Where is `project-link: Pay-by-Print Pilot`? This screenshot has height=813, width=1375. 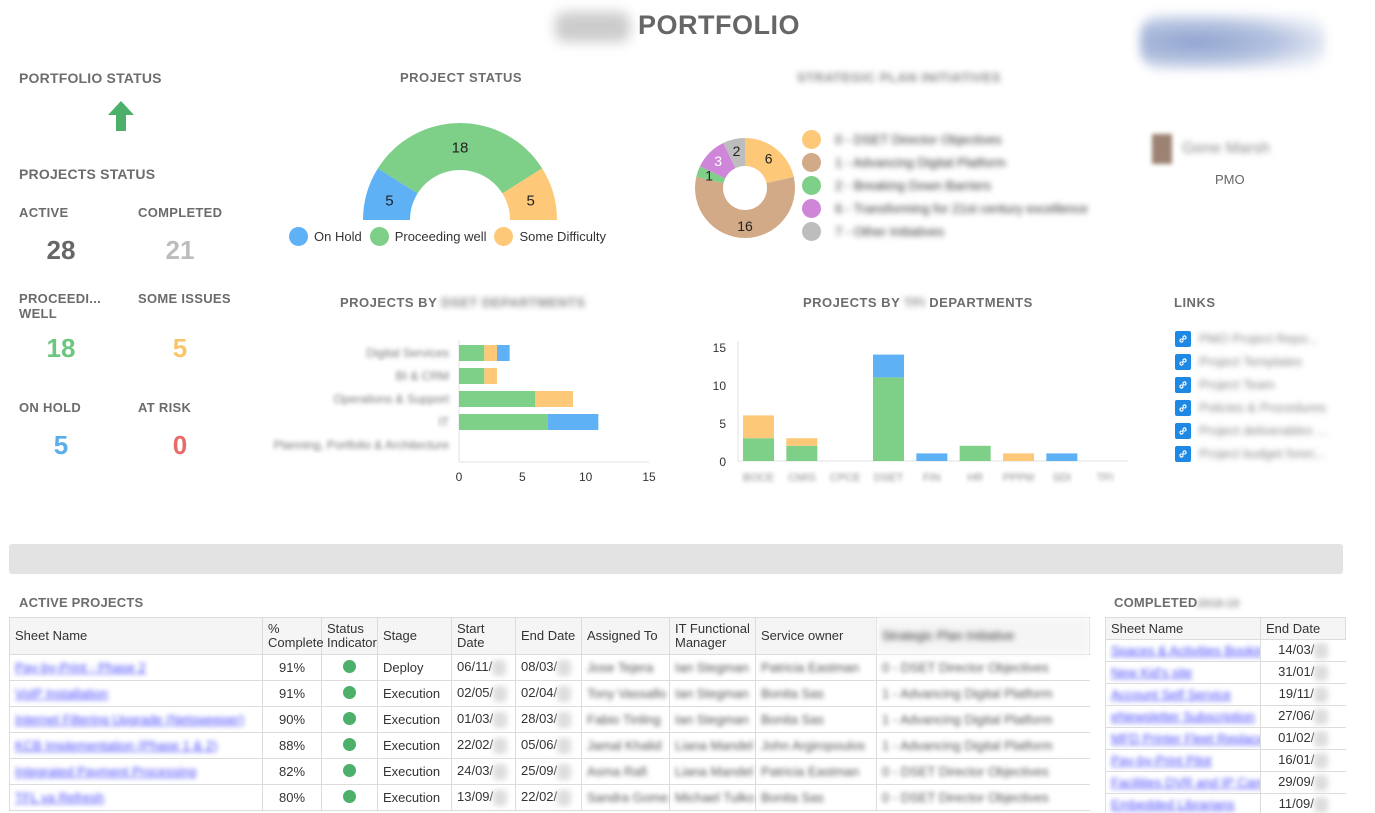 project-link: Pay-by-Print Pilot is located at coordinates (1161, 760).